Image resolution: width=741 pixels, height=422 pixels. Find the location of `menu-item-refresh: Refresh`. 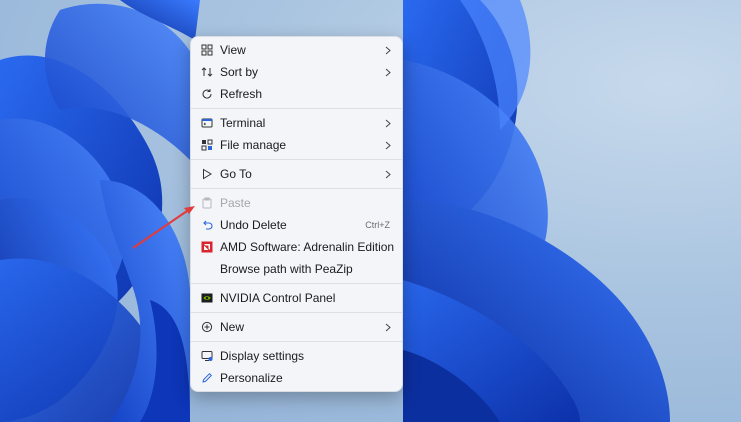

menu-item-refresh: Refresh is located at coordinates (296, 94).